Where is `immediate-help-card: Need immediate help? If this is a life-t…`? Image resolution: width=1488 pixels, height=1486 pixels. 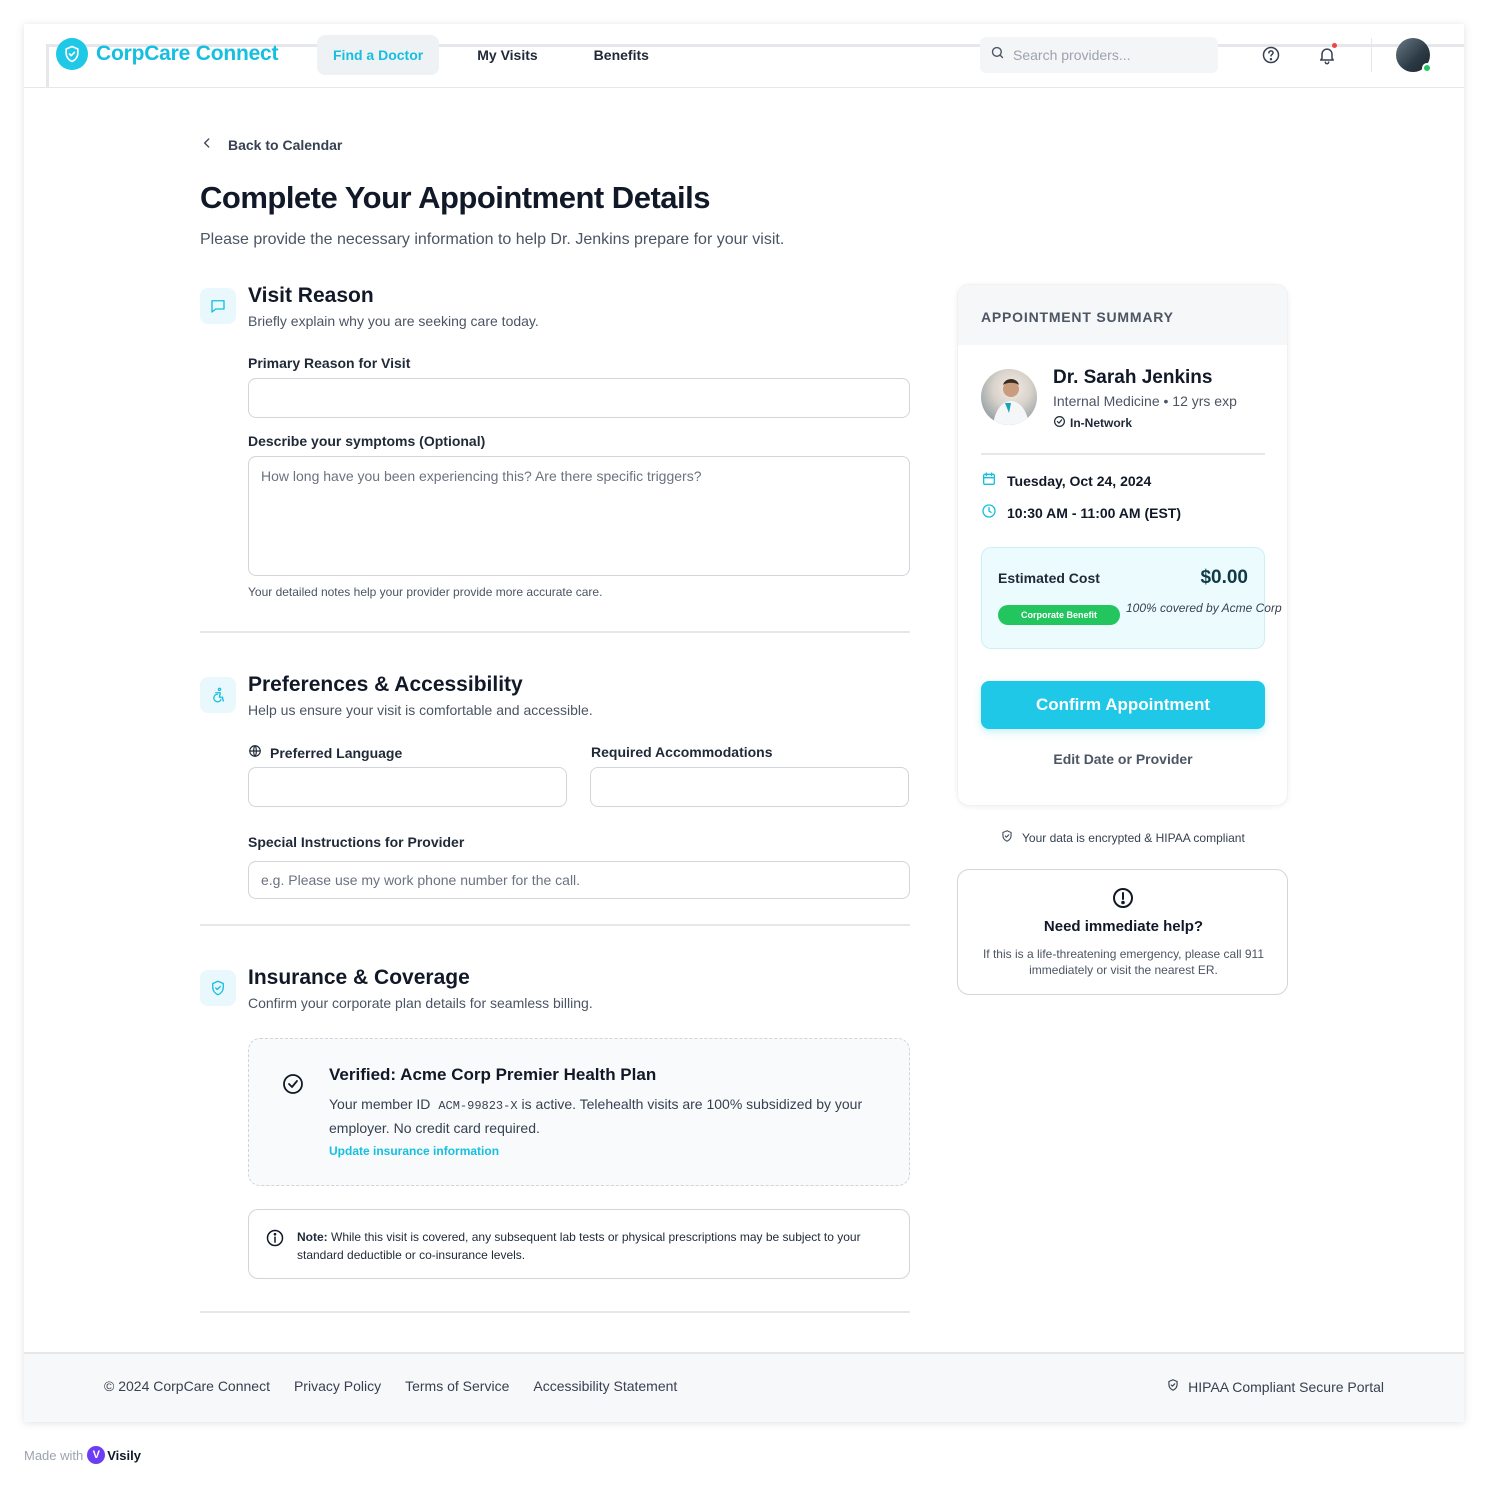
immediate-help-card: Need immediate help? If this is a life-t… is located at coordinates (1122, 932).